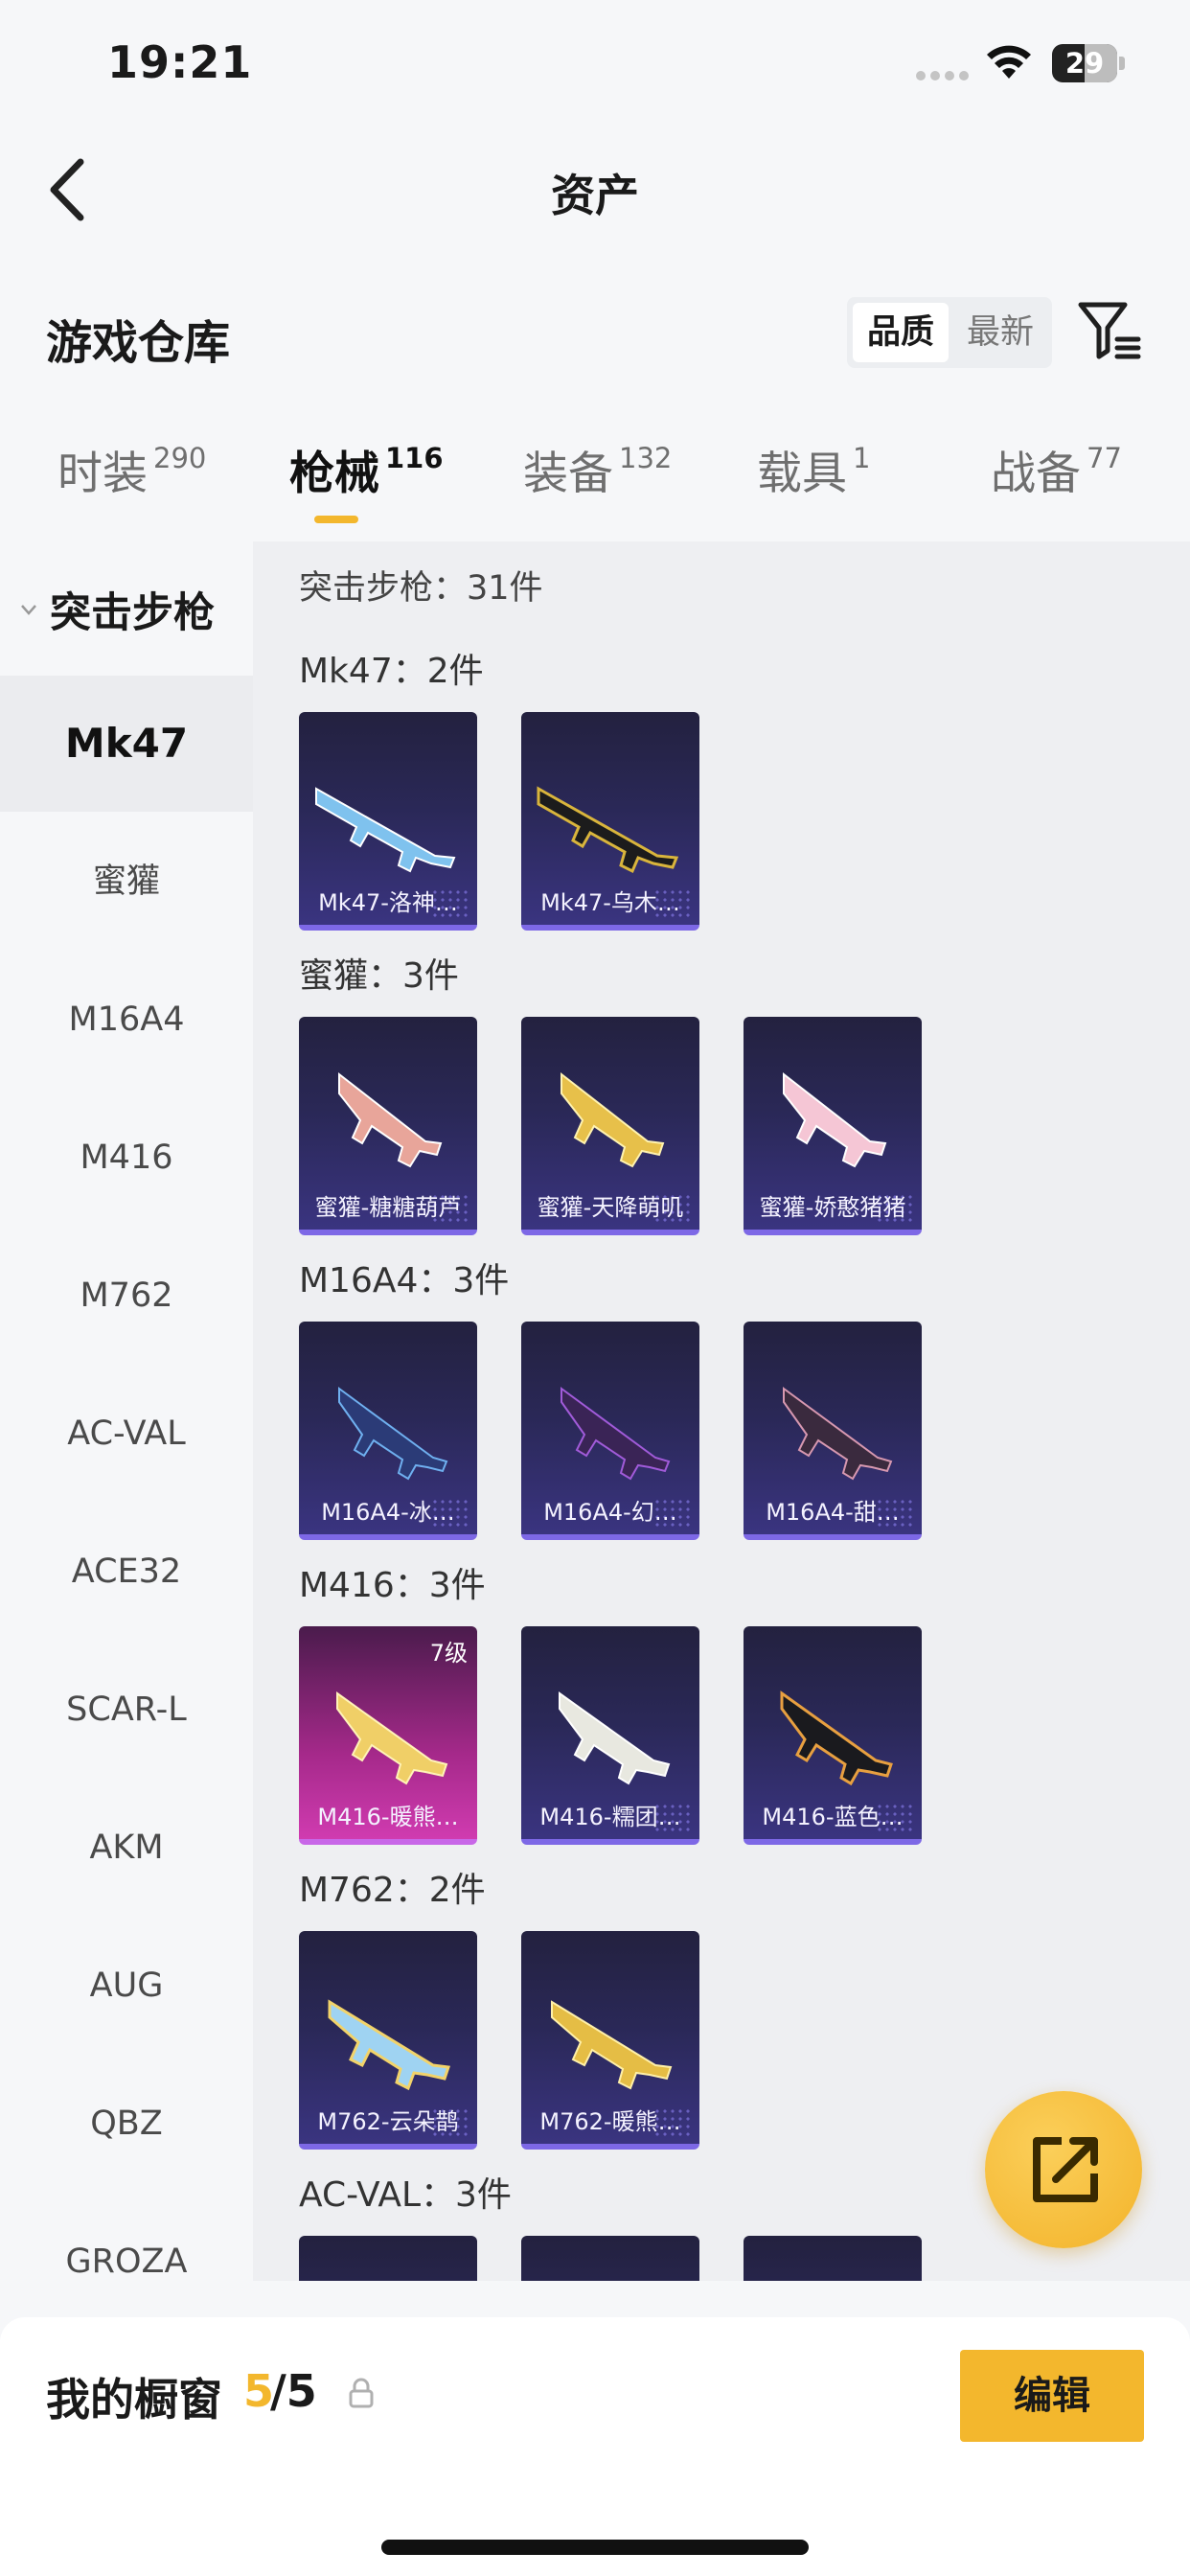  I want to click on tab-supplies: 战备 77, so click(1057, 469).